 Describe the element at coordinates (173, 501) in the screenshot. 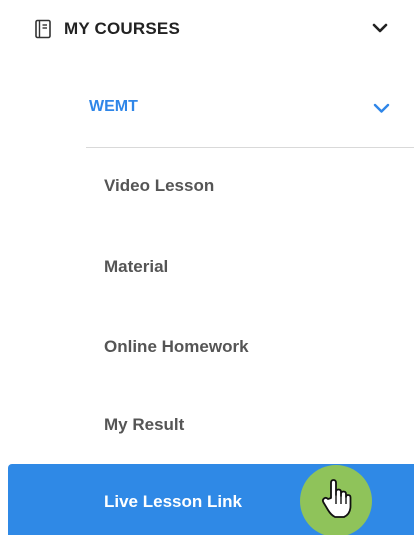

I see `menu-item-label: Live Lesson Link` at that location.